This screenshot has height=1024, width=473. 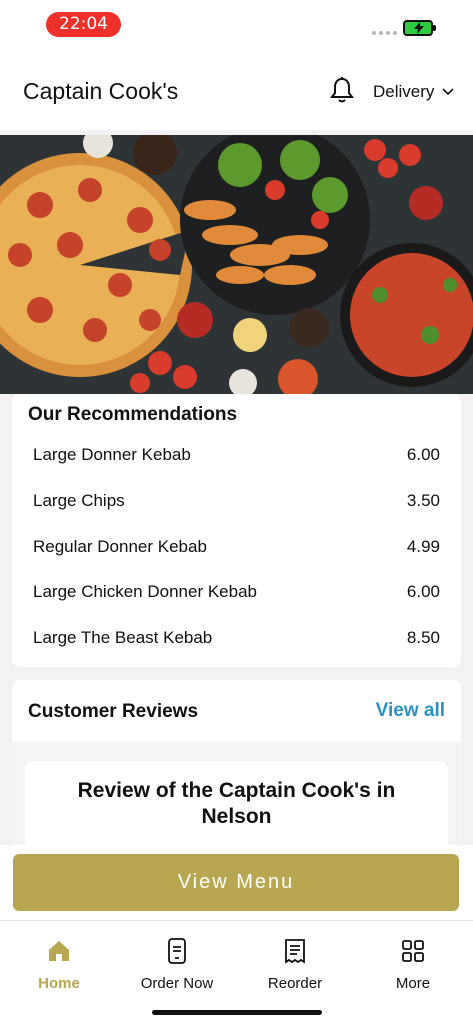 What do you see at coordinates (236, 547) in the screenshot?
I see `list-item: Regular Donner Kebab 4.99` at bounding box center [236, 547].